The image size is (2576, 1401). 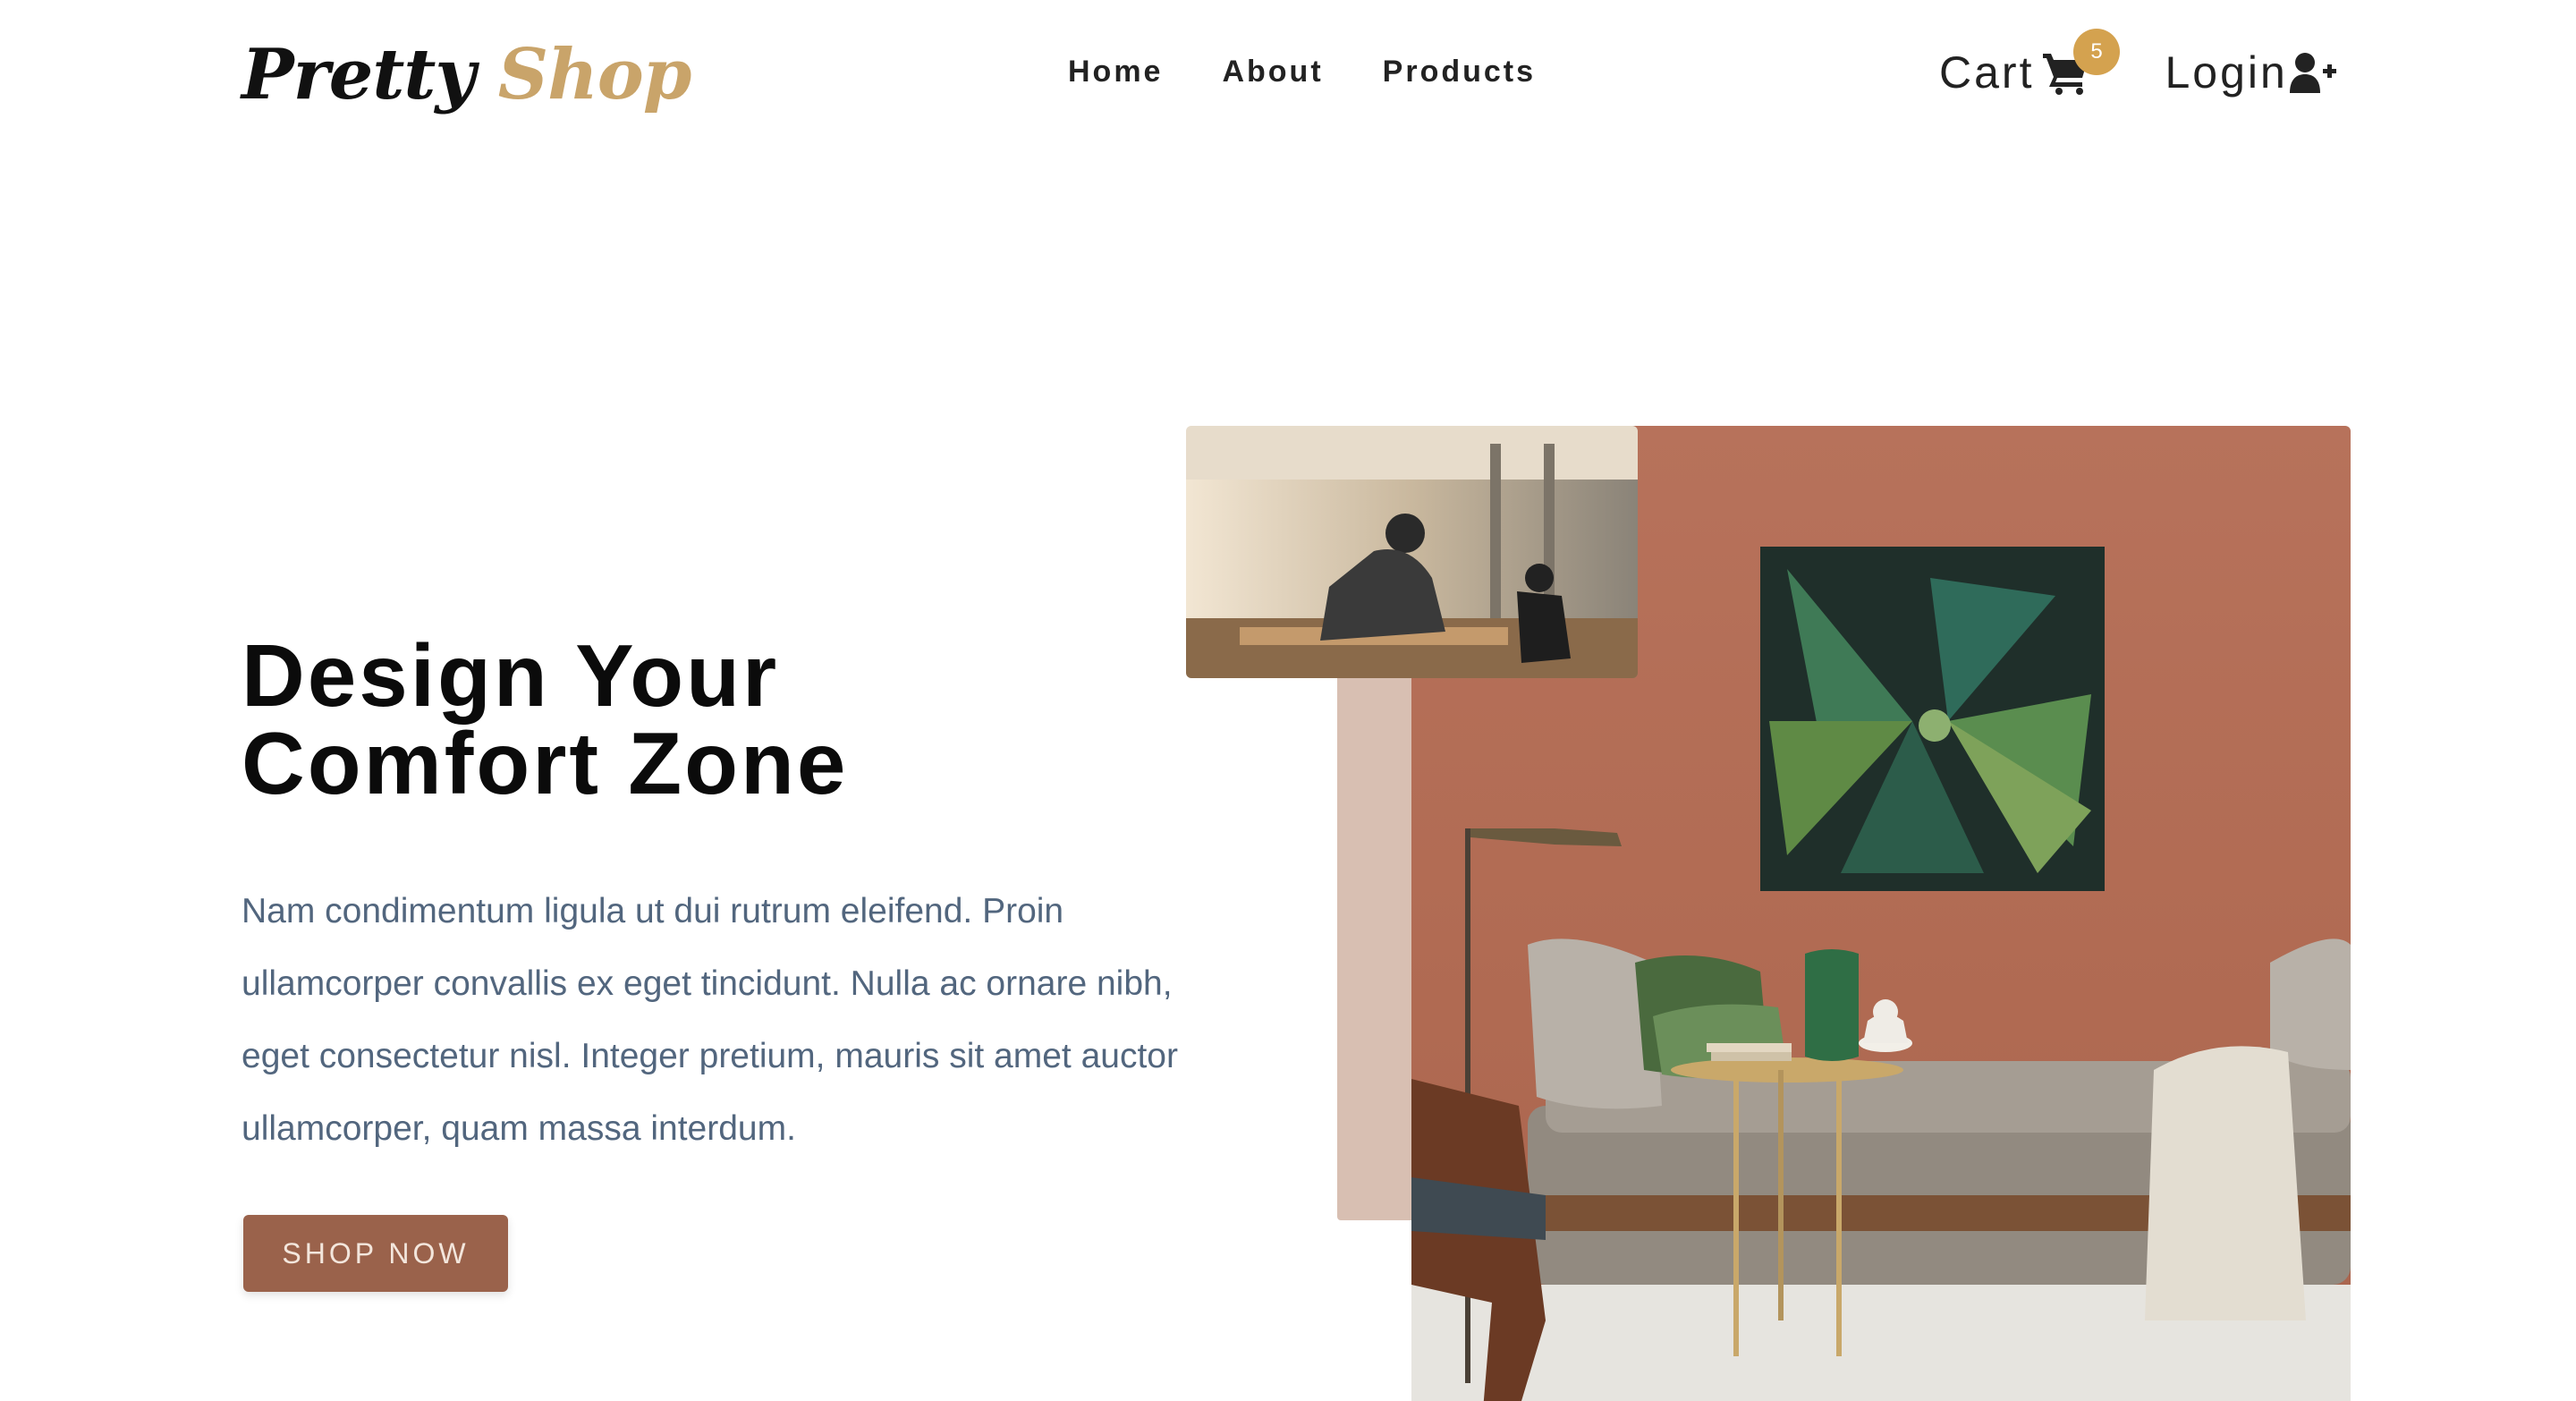 I want to click on user-plus-icon, so click(x=2312, y=73).